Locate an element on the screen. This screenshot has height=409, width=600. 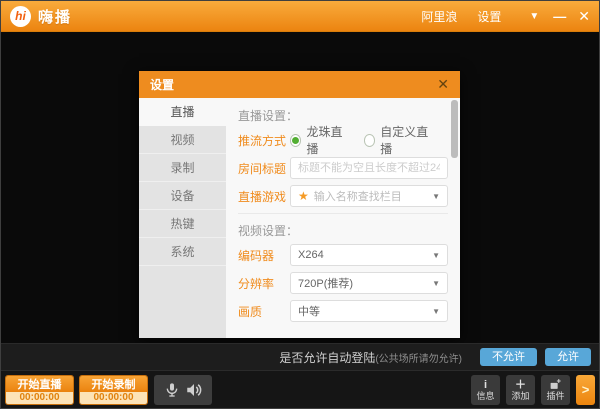
dialog-close-icon: ✕ is located at coordinates (443, 84).